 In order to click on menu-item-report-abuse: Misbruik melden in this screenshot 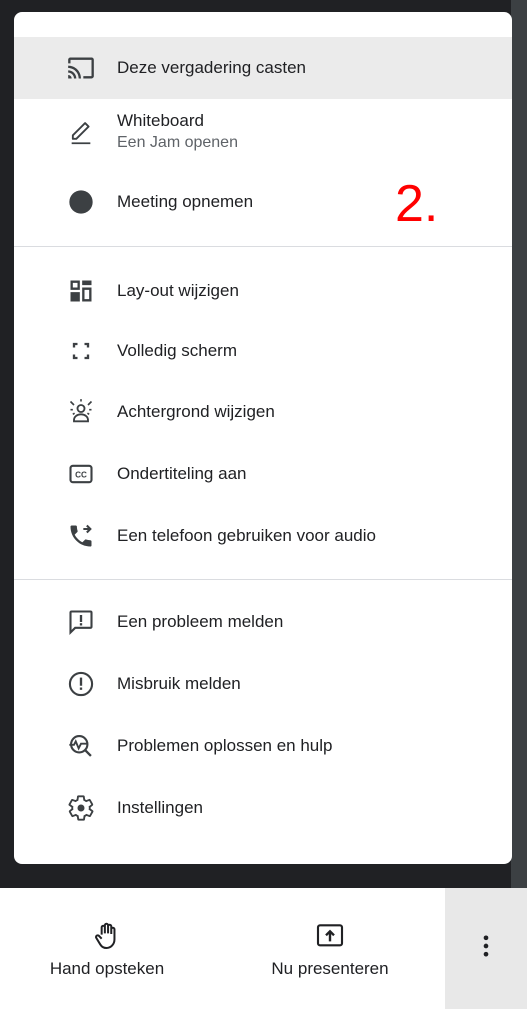, I will do `click(263, 684)`.